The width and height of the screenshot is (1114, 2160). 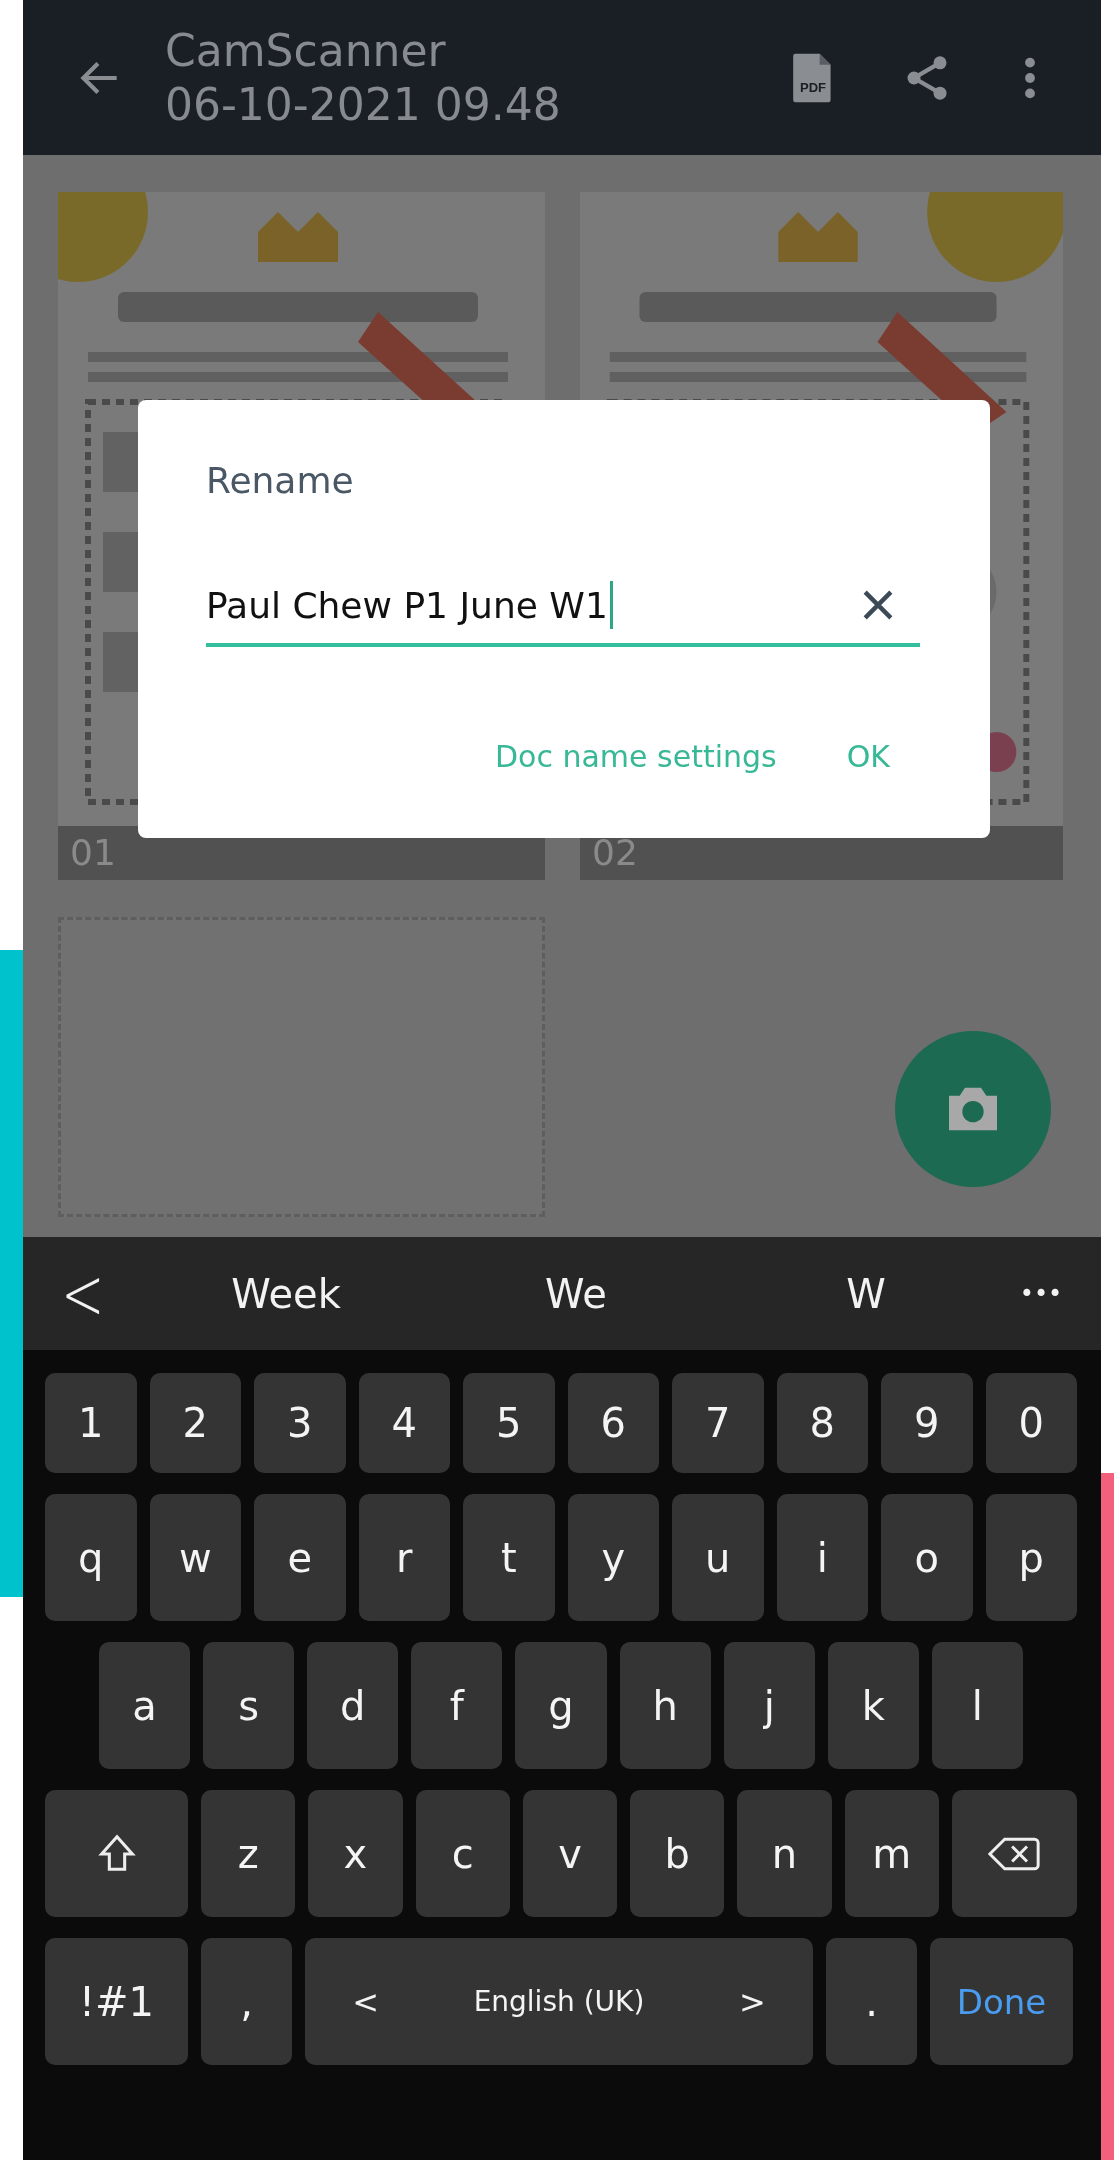 I want to click on collapse-button: <, so click(x=101, y=1293).